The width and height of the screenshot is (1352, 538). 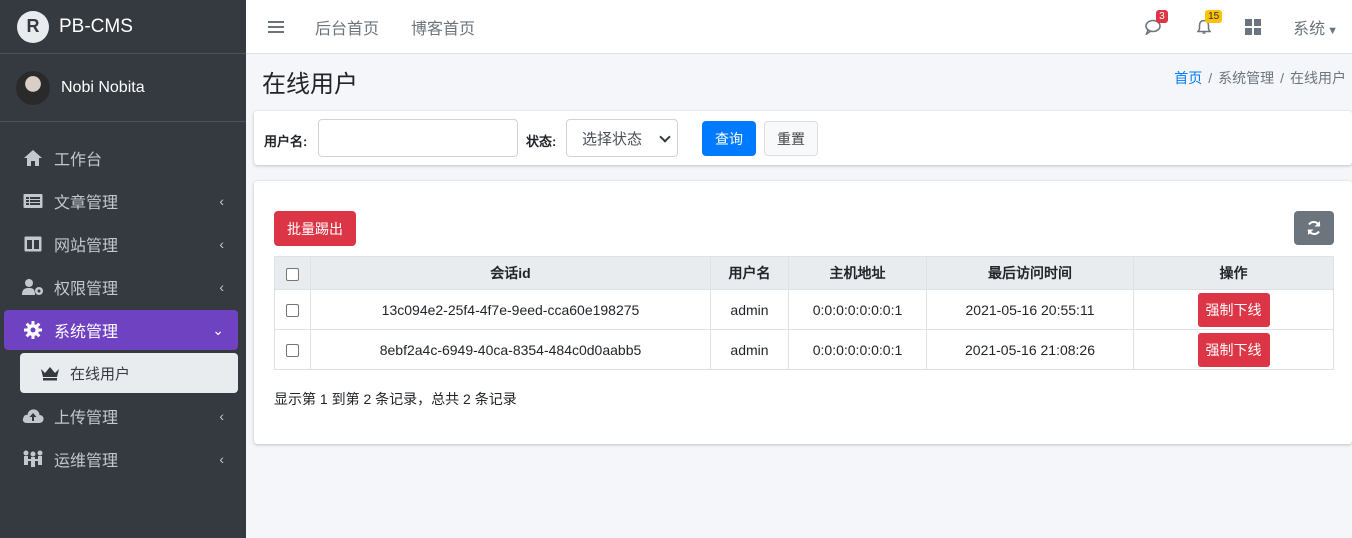 What do you see at coordinates (1318, 78) in the screenshot?
I see `breadcrumb-current: 在线用户` at bounding box center [1318, 78].